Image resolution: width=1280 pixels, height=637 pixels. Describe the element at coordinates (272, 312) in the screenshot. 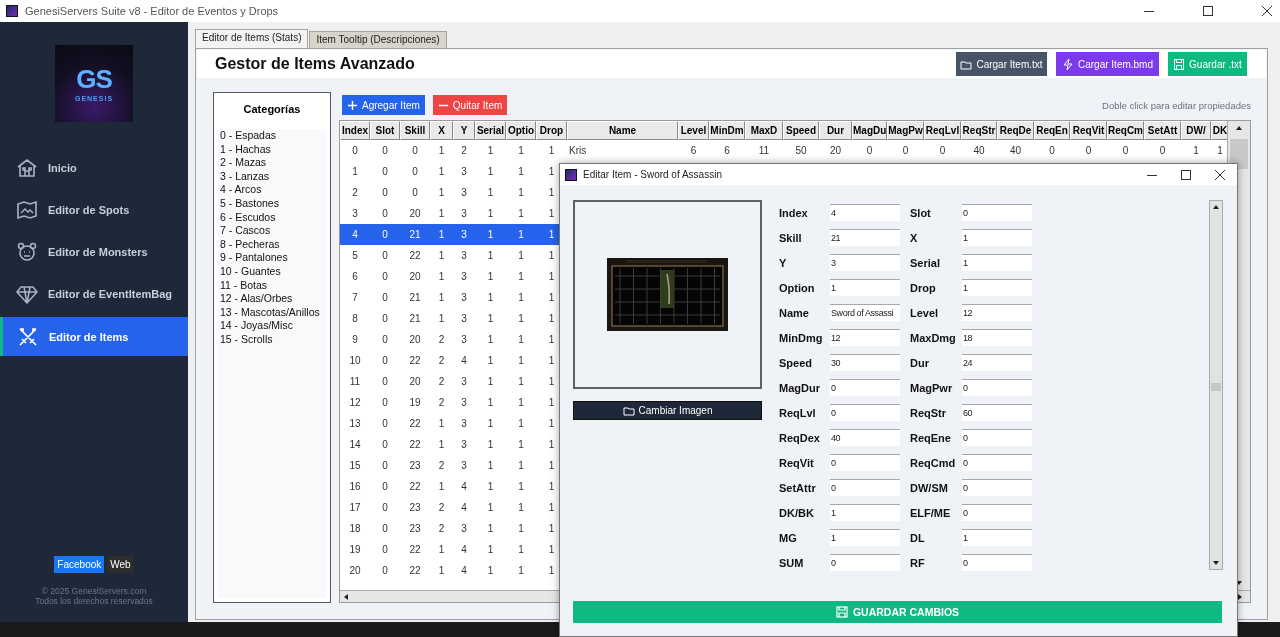

I see `category-item: 13 - Mascotas/Anillos` at that location.